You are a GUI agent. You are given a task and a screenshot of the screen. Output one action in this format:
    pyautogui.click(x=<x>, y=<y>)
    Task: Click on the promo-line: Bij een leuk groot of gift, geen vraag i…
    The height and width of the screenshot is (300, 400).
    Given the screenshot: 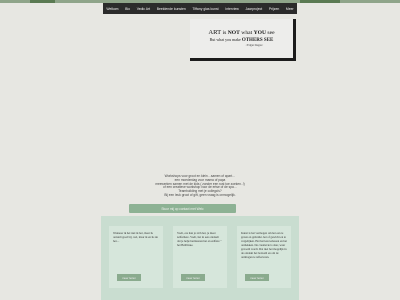 What is the action you would take?
    pyautogui.click(x=200, y=194)
    